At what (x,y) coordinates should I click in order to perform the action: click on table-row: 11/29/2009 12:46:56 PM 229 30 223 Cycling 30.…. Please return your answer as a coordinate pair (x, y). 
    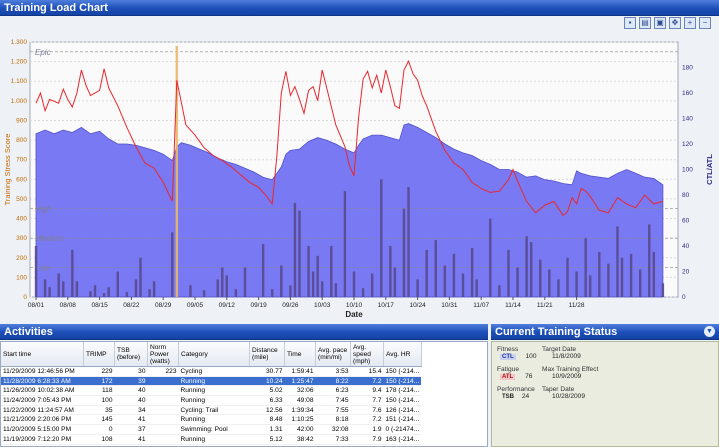
    Looking at the image, I should click on (211, 371).